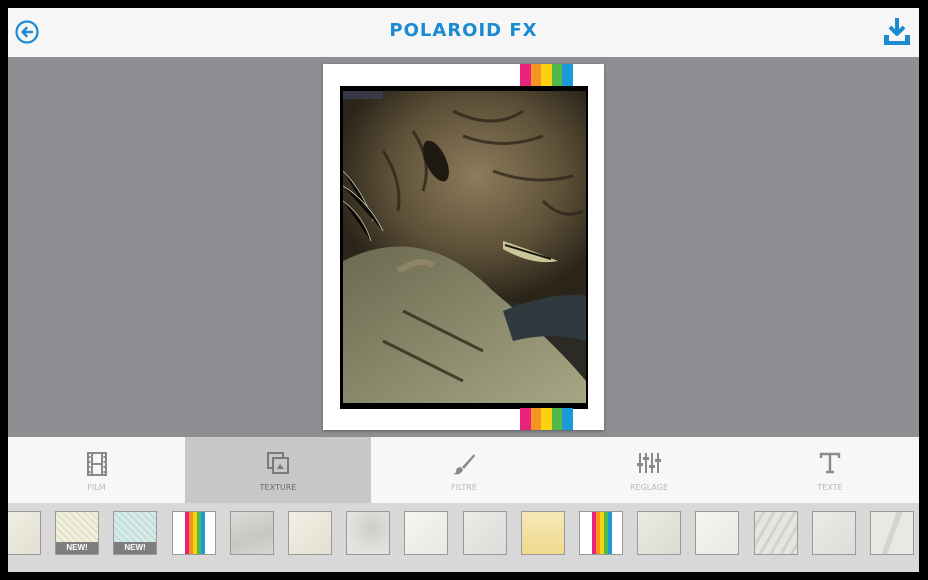 The image size is (928, 580). I want to click on sliders-icon, so click(649, 463).